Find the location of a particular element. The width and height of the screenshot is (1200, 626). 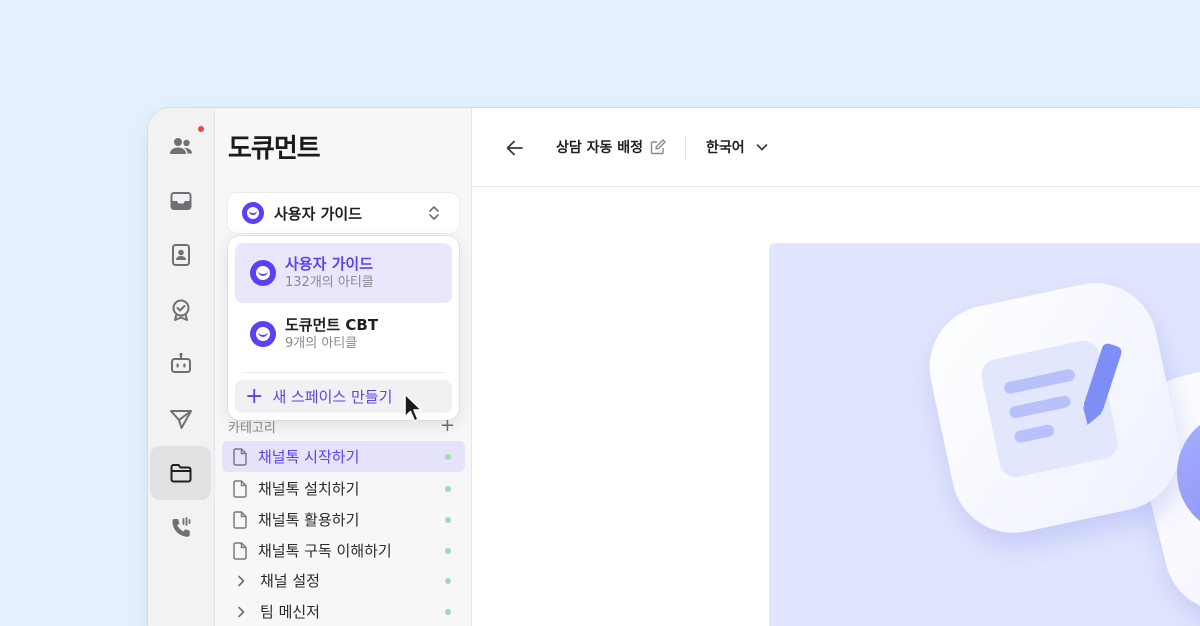

contacts-icon is located at coordinates (180, 255).